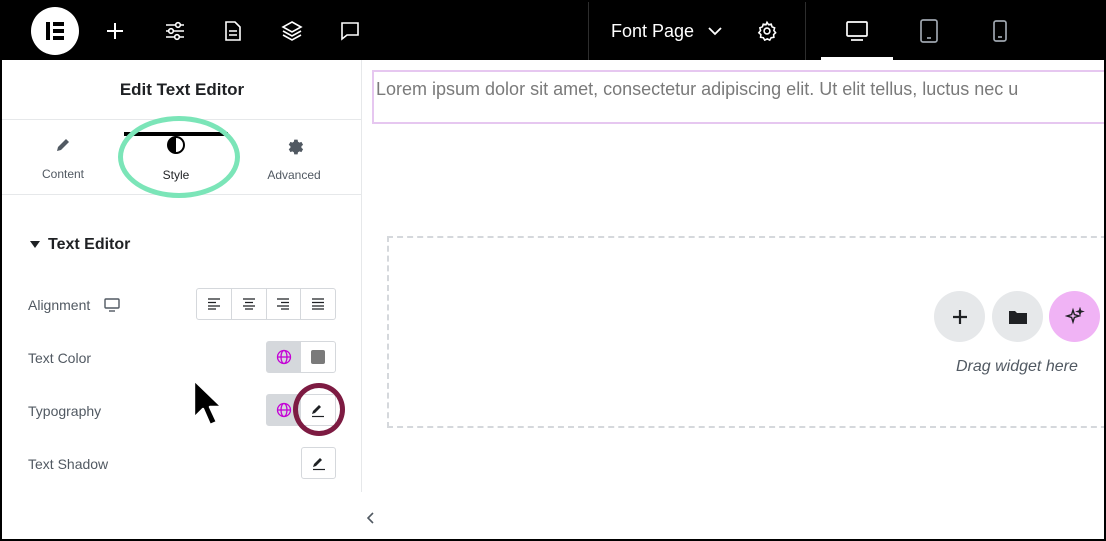 Image resolution: width=1106 pixels, height=541 pixels. I want to click on tab-content: Content, so click(63, 158).